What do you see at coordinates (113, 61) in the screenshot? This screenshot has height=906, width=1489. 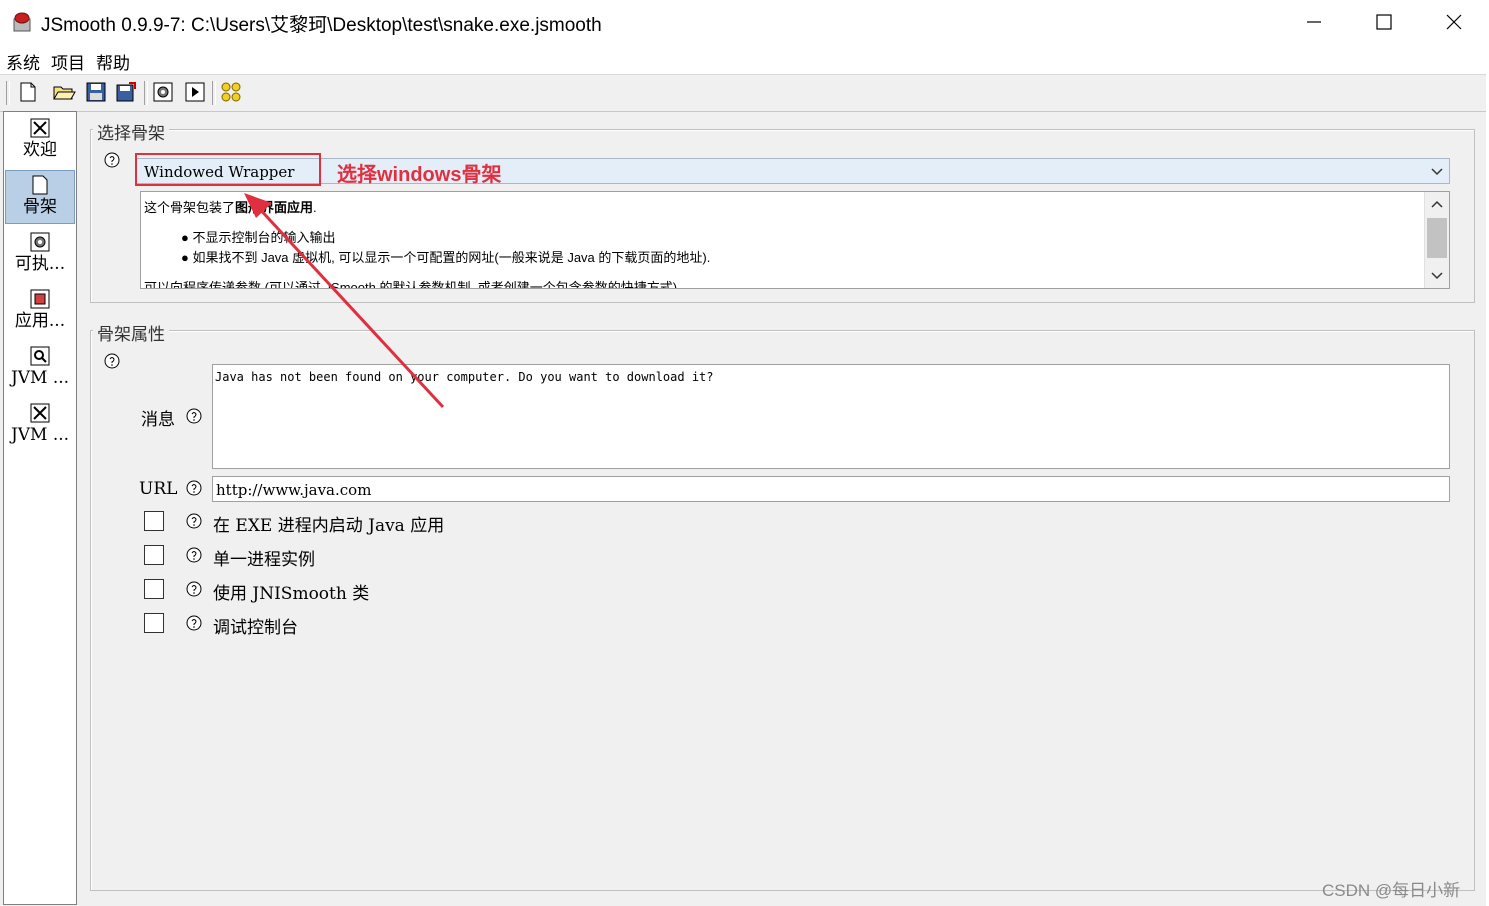 I see `menu-help: 帮助` at bounding box center [113, 61].